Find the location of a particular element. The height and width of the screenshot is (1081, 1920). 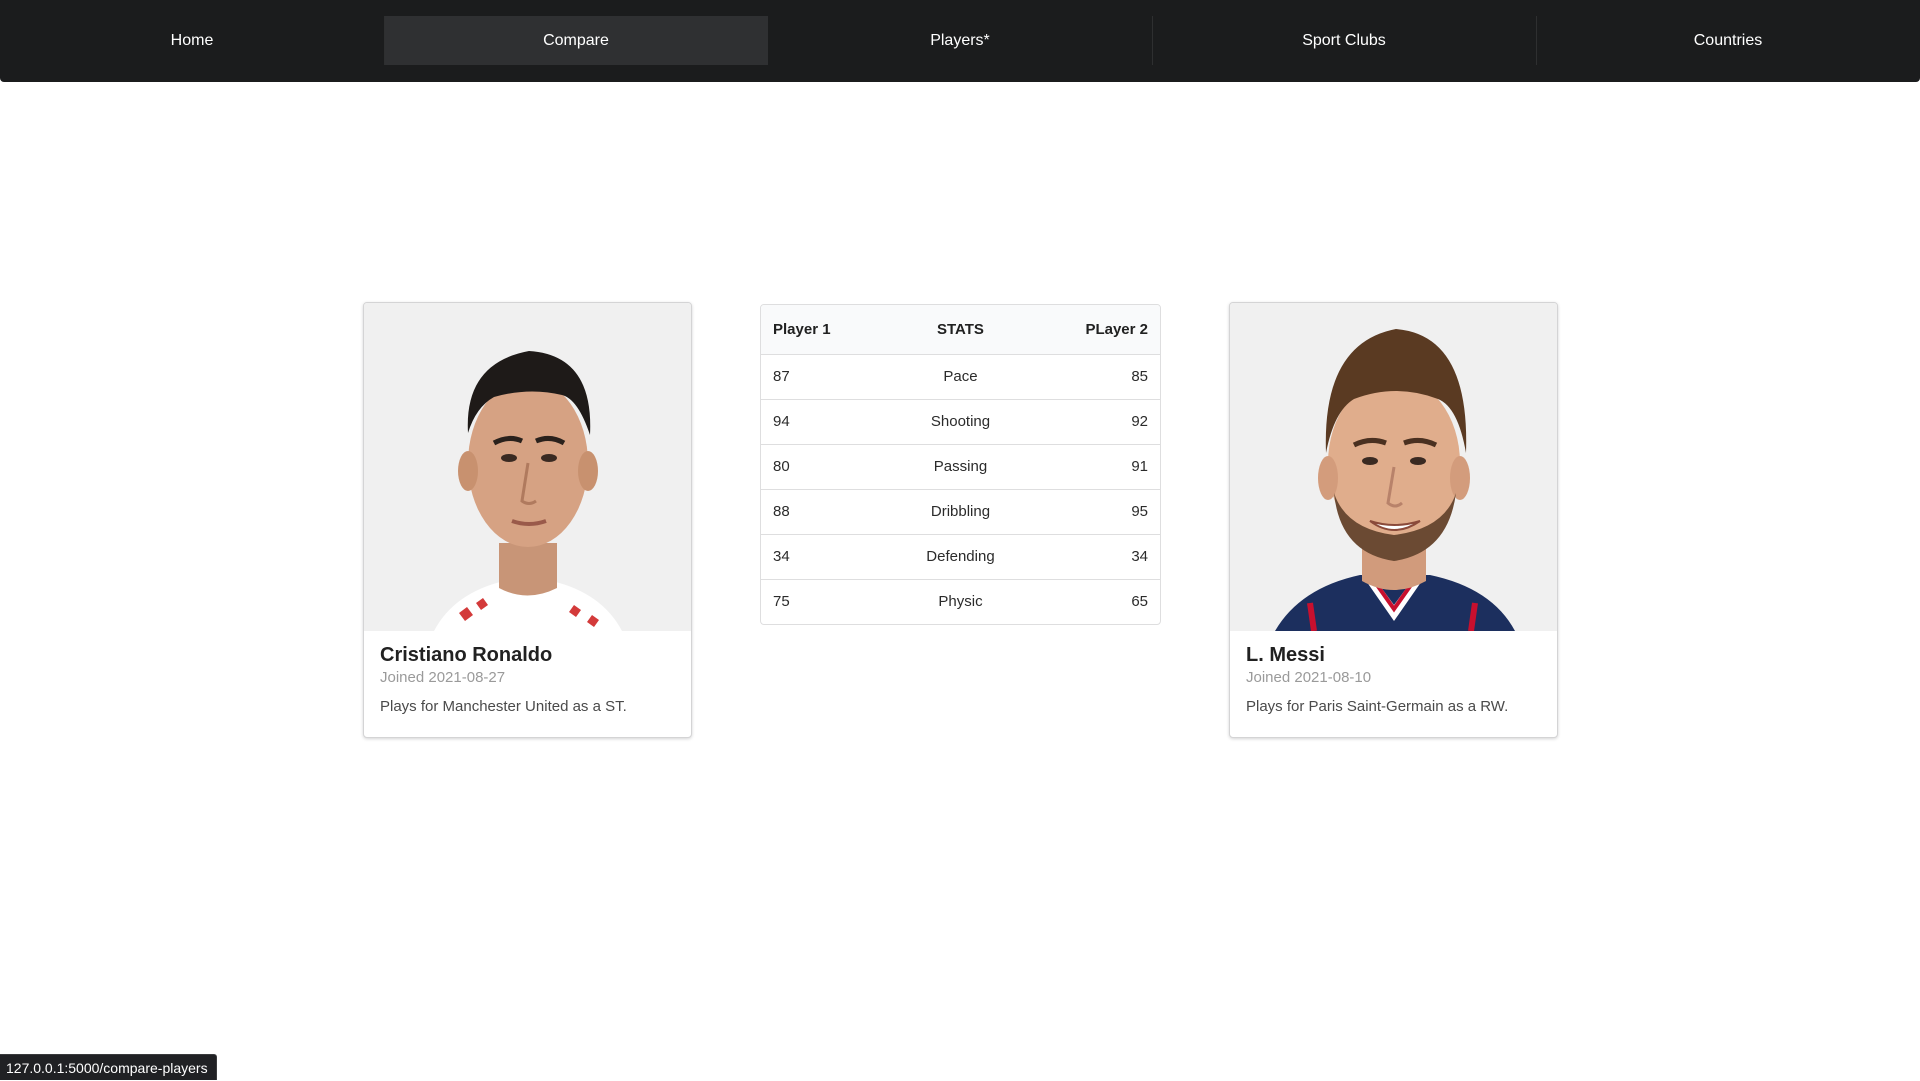

player1-description: Plays for Manchester United as a ST. is located at coordinates (503, 706).